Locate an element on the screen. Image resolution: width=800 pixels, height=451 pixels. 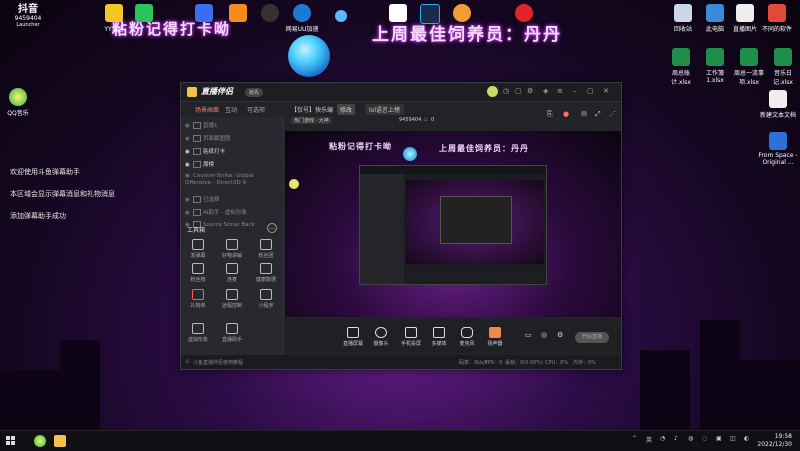
tool-item: 好物讲解 is located at coordinates (232, 249).